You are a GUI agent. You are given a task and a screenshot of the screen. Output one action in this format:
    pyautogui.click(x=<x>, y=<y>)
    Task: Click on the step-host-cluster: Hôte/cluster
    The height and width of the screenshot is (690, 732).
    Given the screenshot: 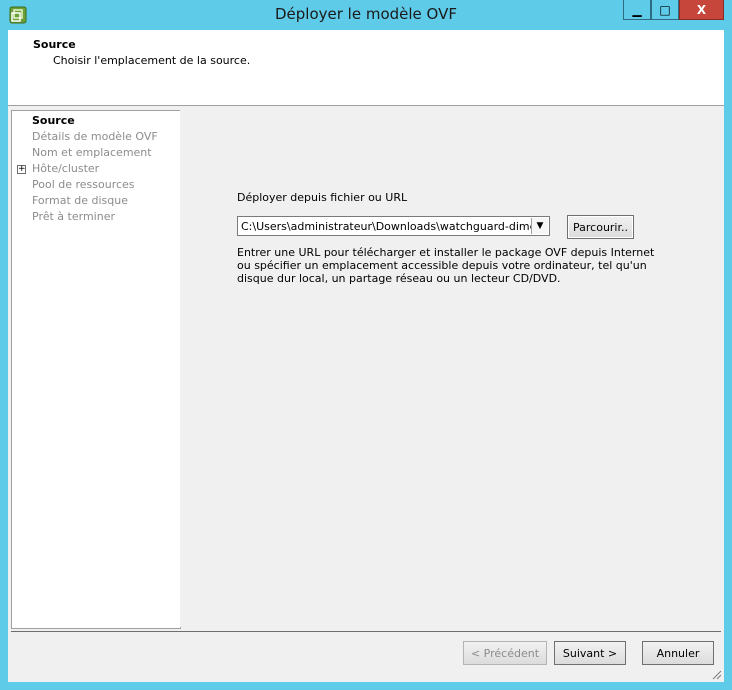 What is the action you would take?
    pyautogui.click(x=65, y=168)
    